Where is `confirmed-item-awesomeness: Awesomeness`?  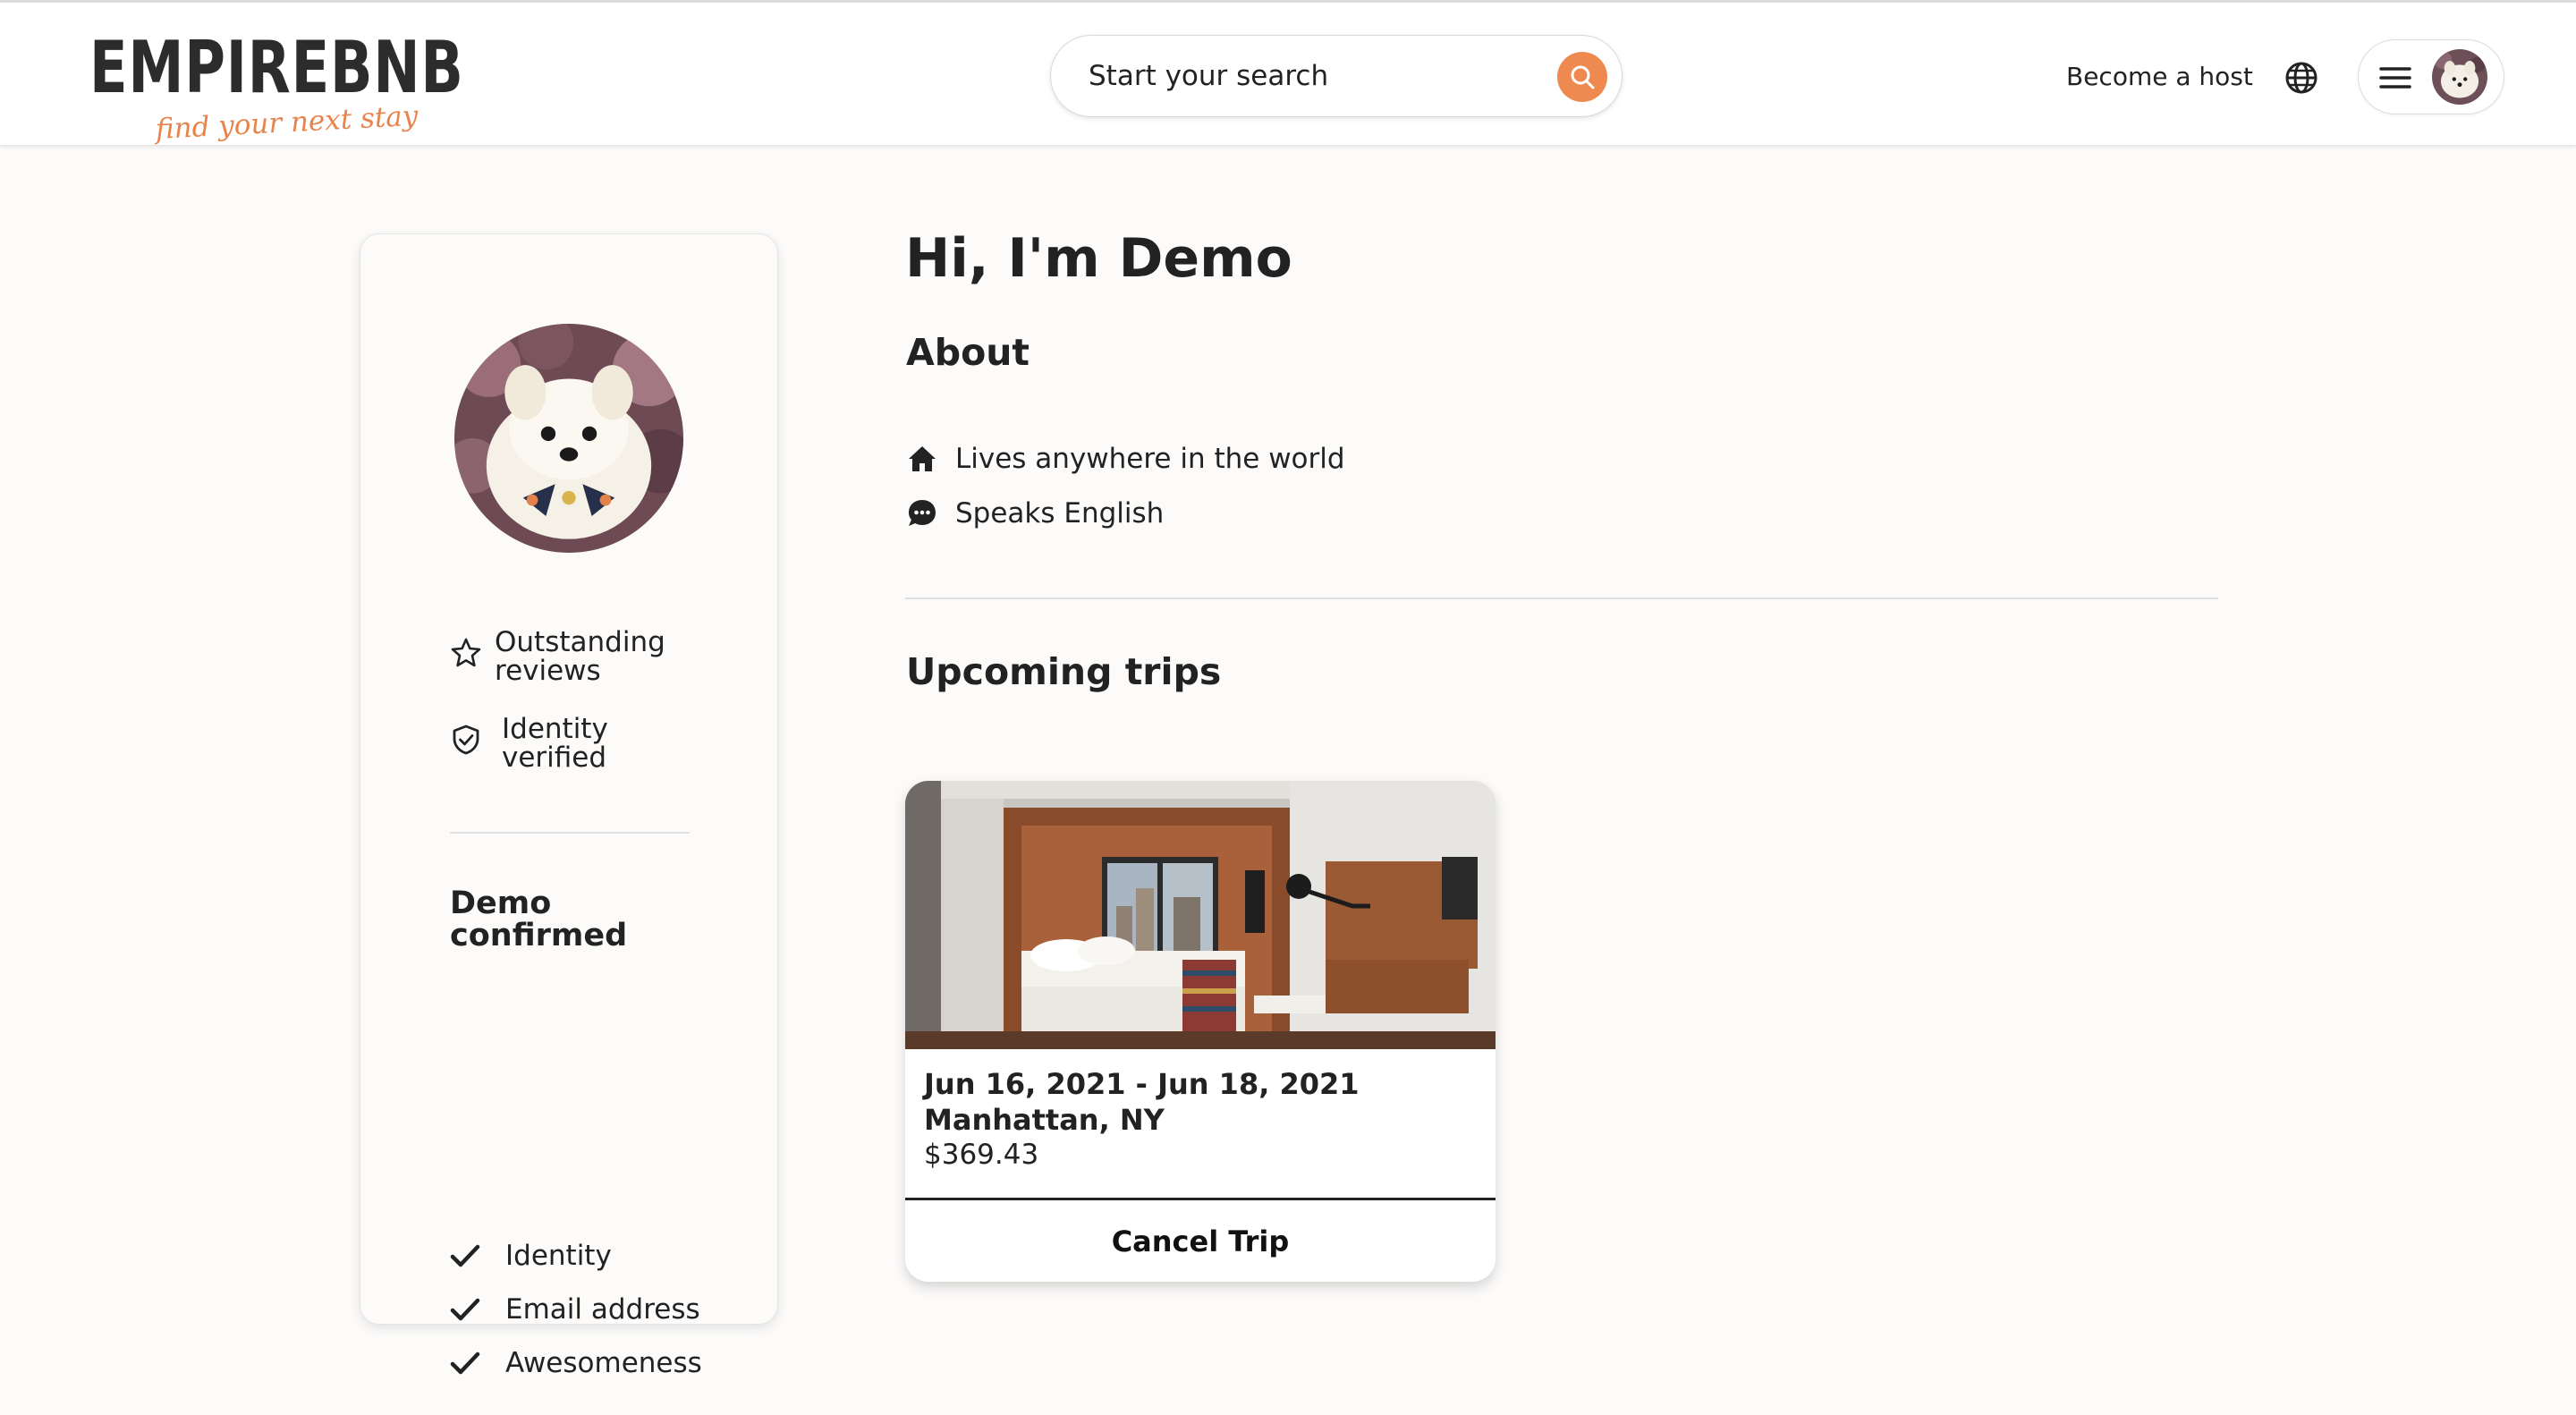 confirmed-item-awesomeness: Awesomeness is located at coordinates (576, 1363).